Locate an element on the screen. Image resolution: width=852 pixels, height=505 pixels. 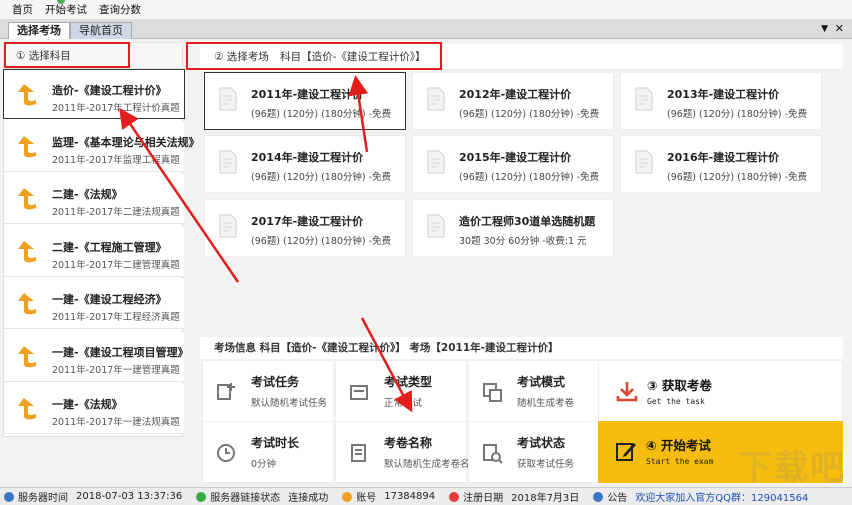
exam-room-title: 2012年-建设工程计价 is located at coordinates (515, 94).